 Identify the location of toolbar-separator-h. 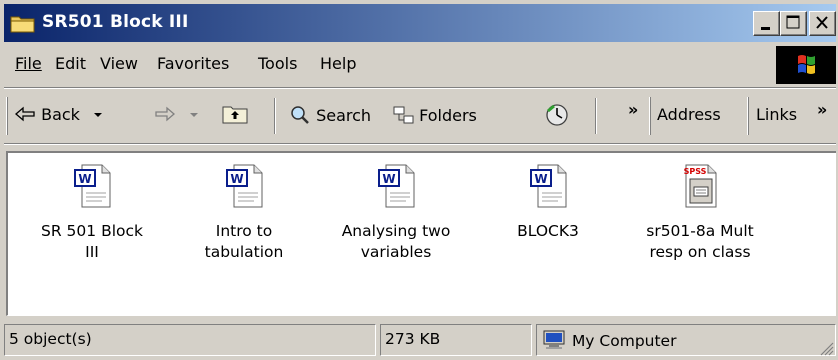
(420, 144).